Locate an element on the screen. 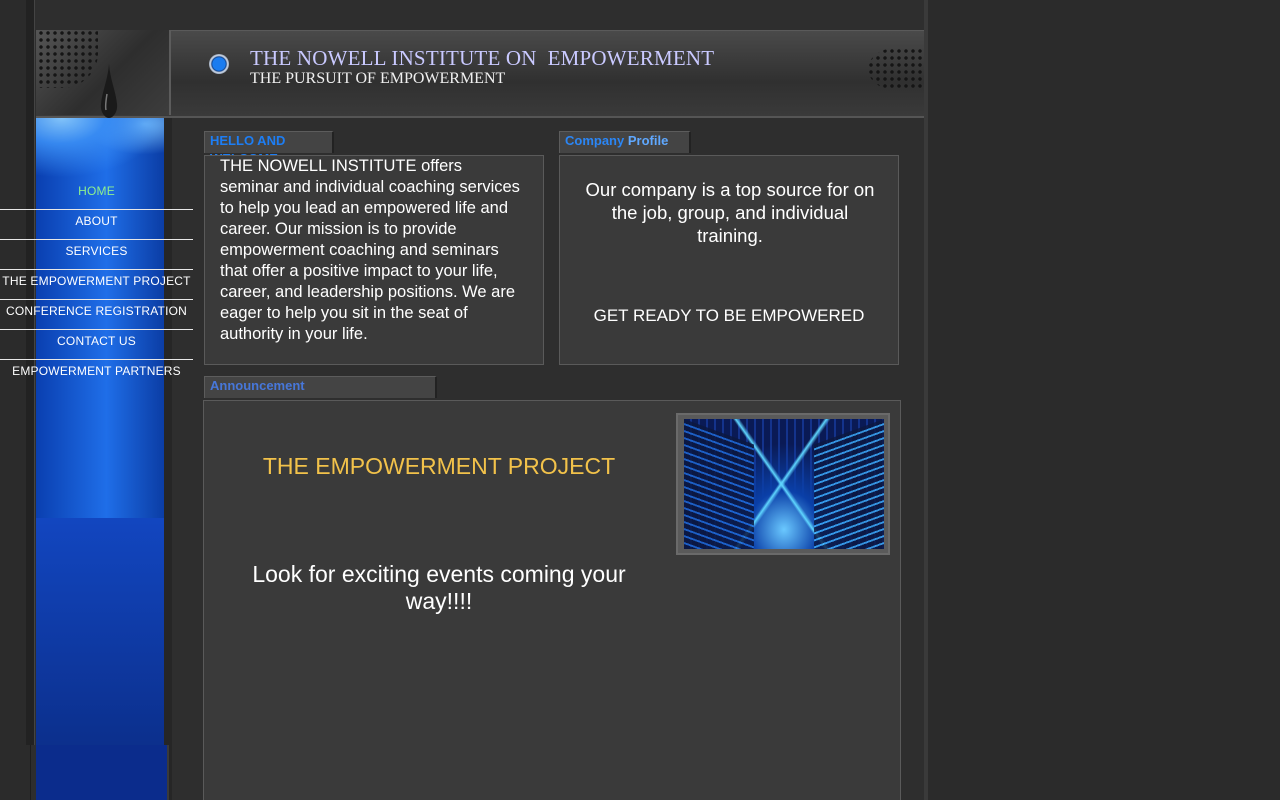 The image size is (1280, 800). nav-item-about: ABOUT is located at coordinates (96, 225).